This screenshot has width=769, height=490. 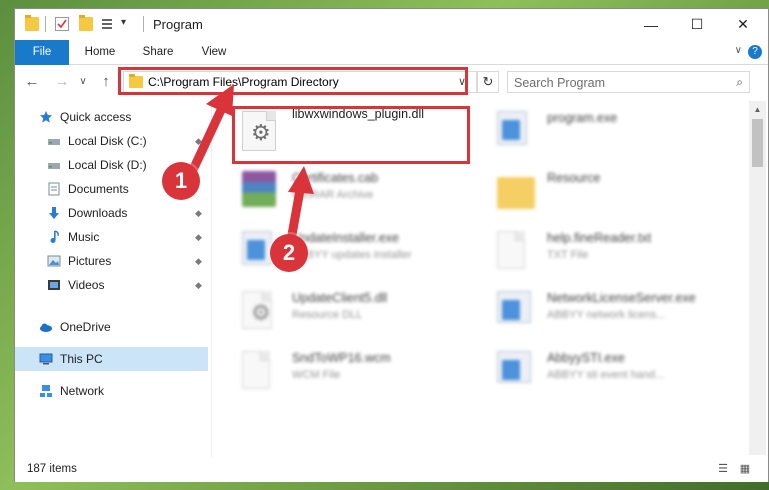 I want to click on step-marker-1: 1, so click(x=181, y=181).